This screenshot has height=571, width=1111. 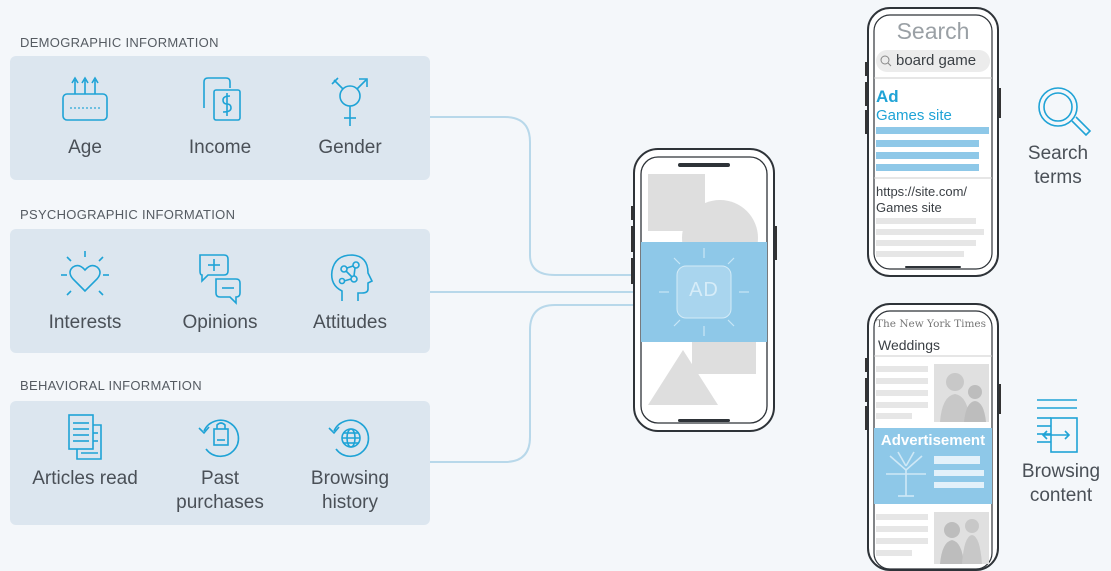 I want to click on search-terms-label: Search terms, so click(x=1058, y=165).